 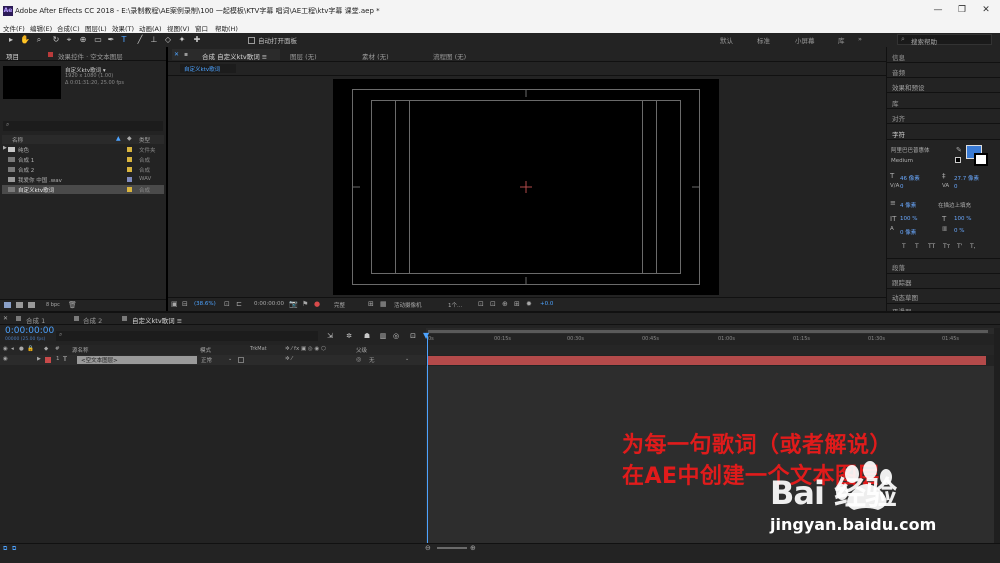 What do you see at coordinates (962, 10) in the screenshot?
I see `maximize-button: ❐` at bounding box center [962, 10].